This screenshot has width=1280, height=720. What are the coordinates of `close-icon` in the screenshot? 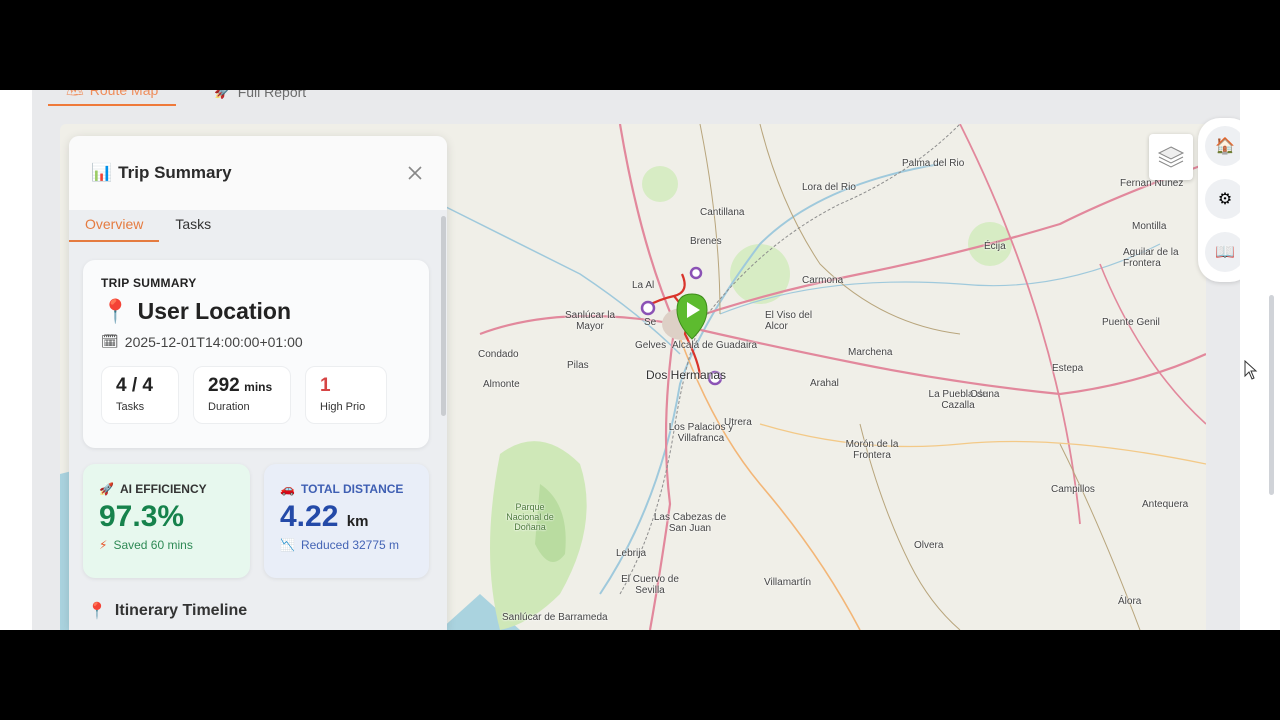 It's located at (415, 173).